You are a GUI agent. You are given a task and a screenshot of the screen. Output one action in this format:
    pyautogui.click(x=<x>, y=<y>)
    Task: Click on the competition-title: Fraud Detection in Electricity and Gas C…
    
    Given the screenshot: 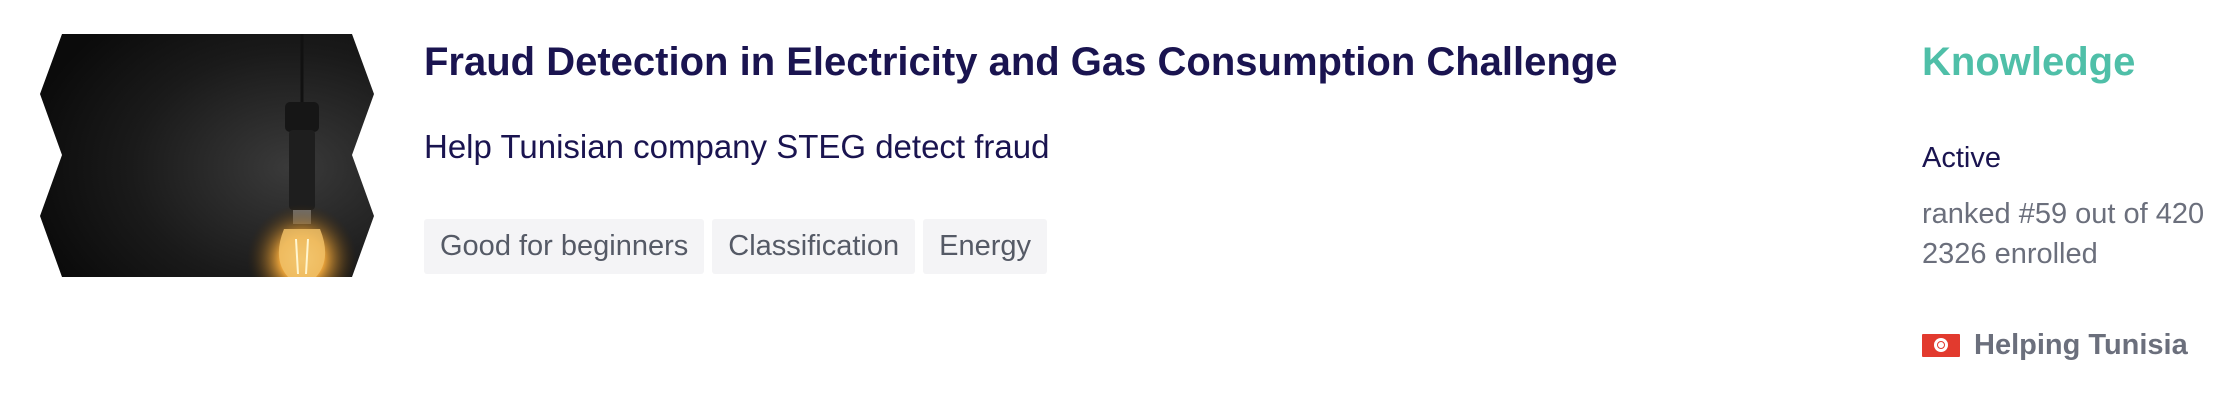 What is the action you would take?
    pyautogui.click(x=1021, y=62)
    